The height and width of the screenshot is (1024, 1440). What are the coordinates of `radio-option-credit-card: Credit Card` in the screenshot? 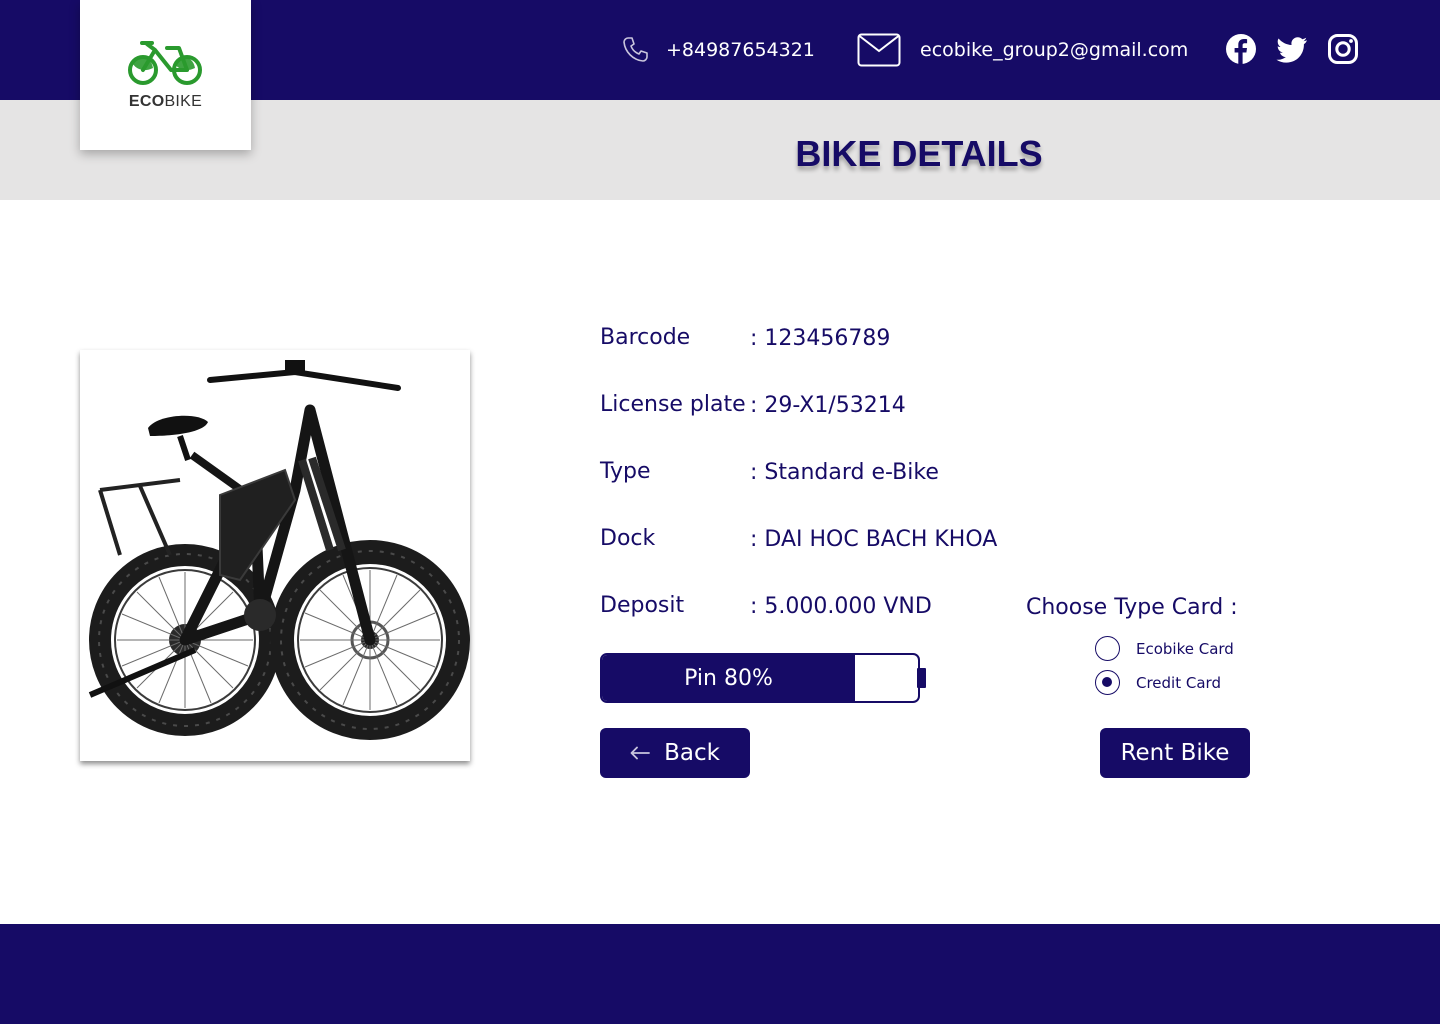 It's located at (1158, 682).